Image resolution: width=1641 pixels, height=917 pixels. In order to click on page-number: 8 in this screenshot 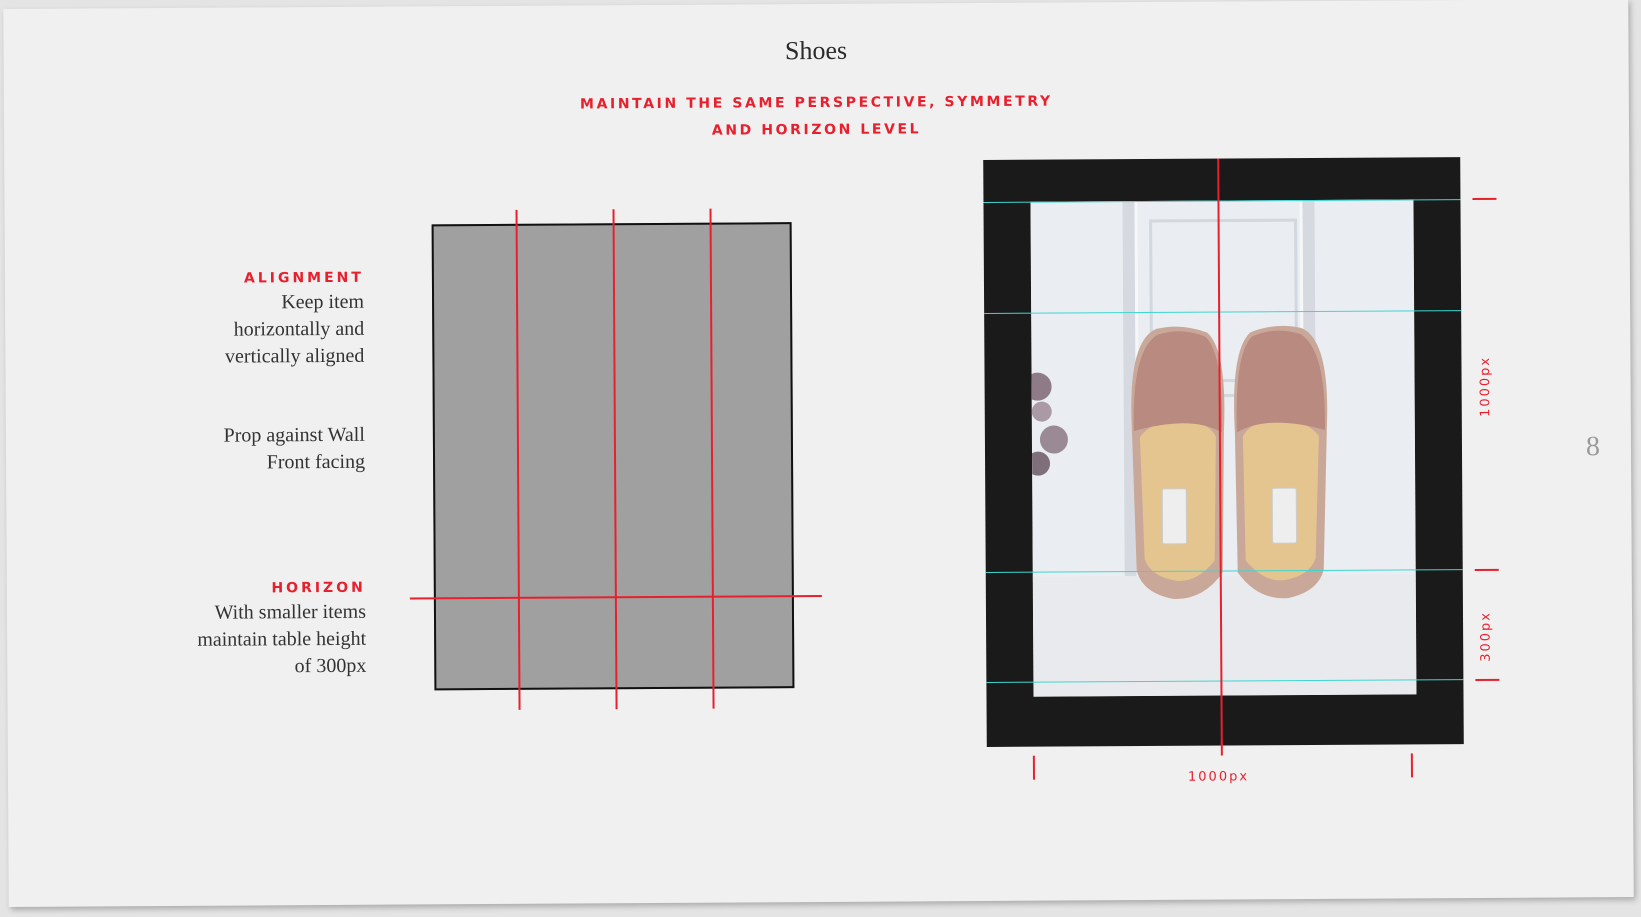, I will do `click(1593, 447)`.